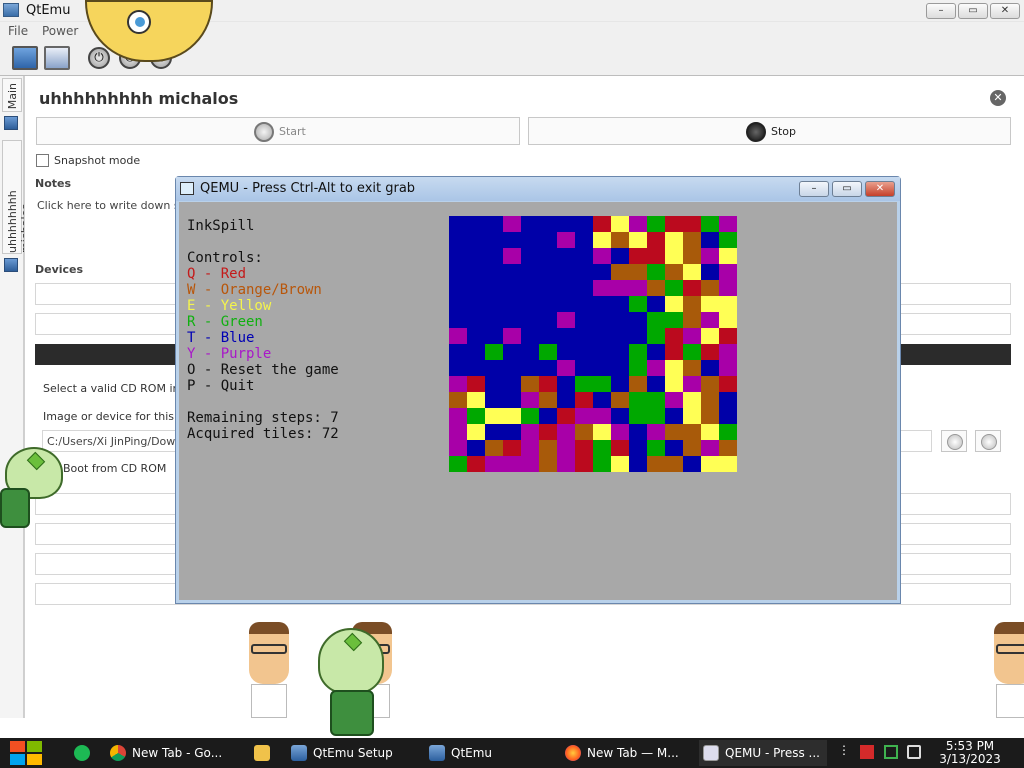 The height and width of the screenshot is (768, 1024). I want to click on taskbar-item-explorer, so click(262, 753).